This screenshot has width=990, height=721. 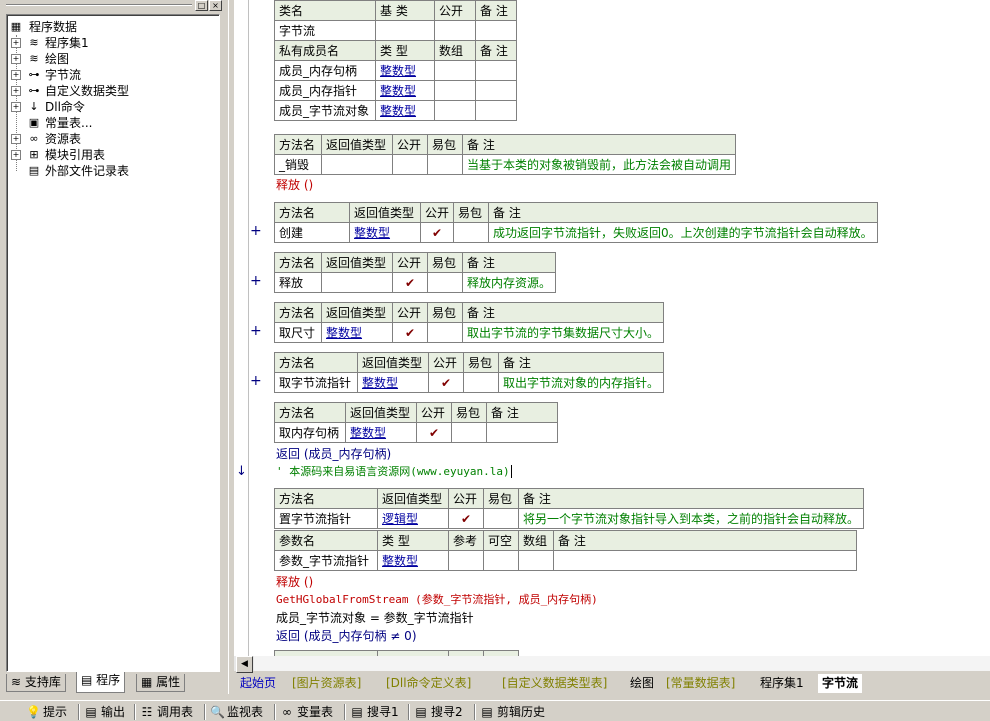 What do you see at coordinates (554, 683) in the screenshot?
I see `tab-custom-types: [自定义数据类型表]` at bounding box center [554, 683].